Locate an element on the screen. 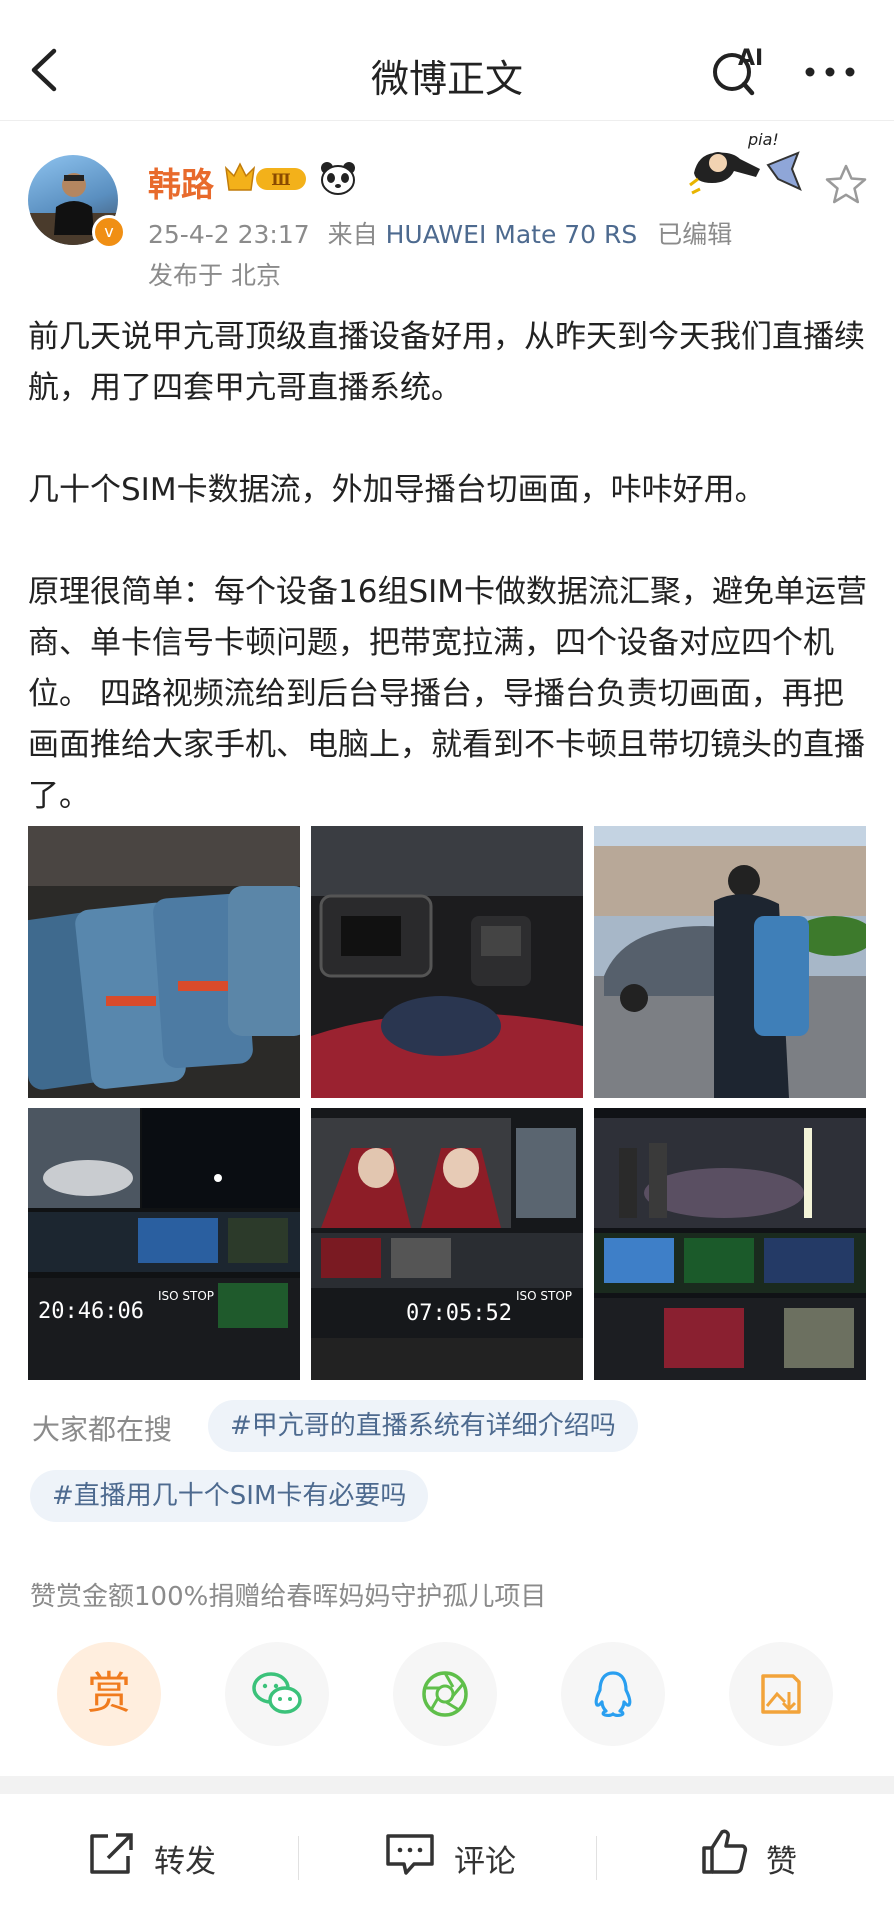  source-device: HUAWEI Mate 70 RS is located at coordinates (512, 234).